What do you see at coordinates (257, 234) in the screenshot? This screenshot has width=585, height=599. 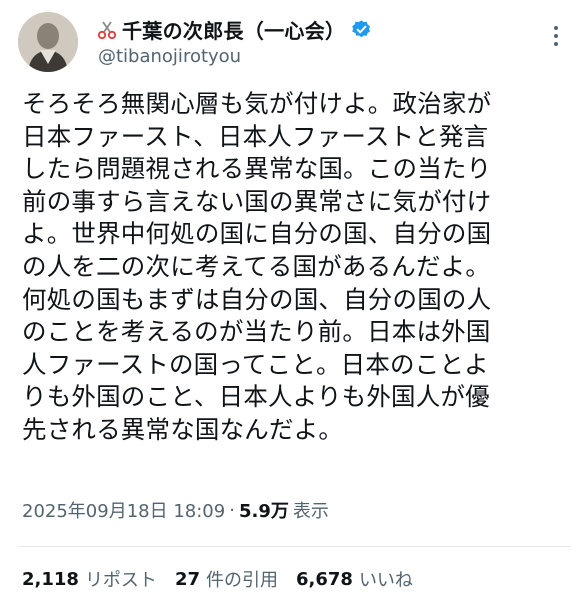 I see `post-text-line: よ。世界中何処の国に自分の国、自分の国` at bounding box center [257, 234].